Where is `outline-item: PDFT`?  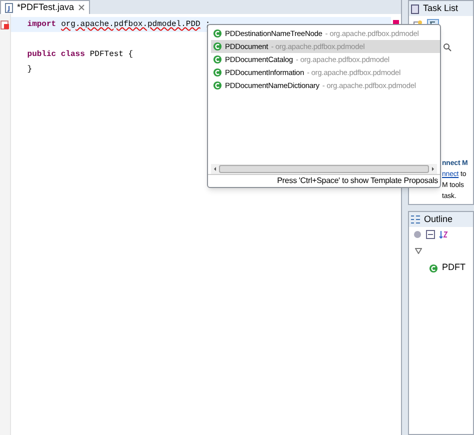
outline-item: PDFT is located at coordinates (454, 268).